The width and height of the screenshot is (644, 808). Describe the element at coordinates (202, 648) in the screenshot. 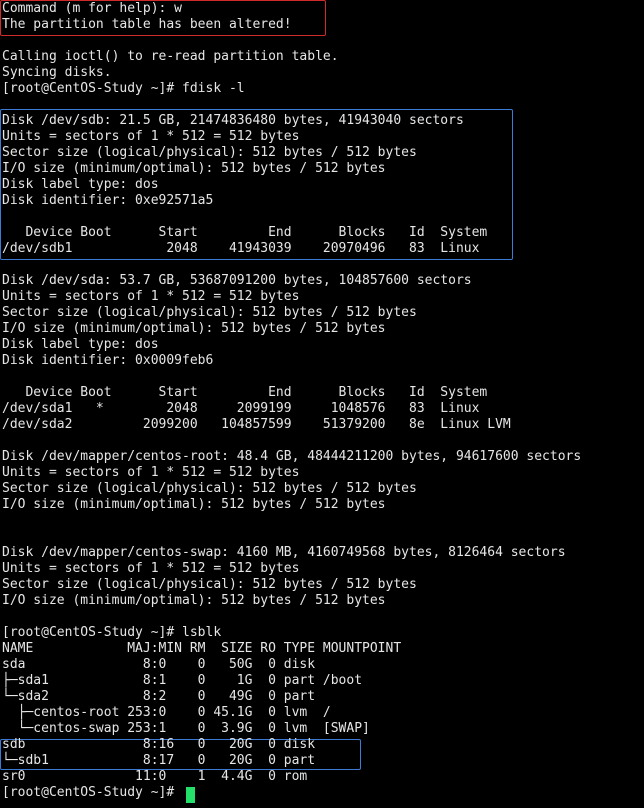

I see `terminal-line: NAME MAJ:MIN RM SIZE RO TYPE MOUNTPOINT` at that location.